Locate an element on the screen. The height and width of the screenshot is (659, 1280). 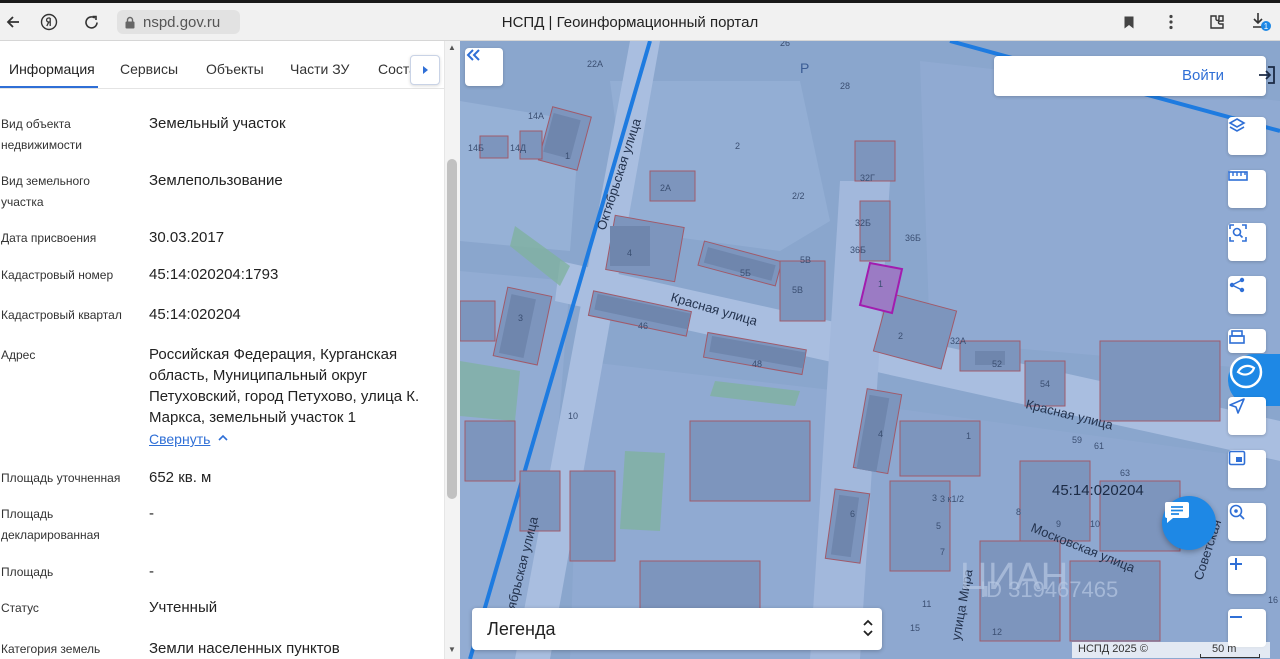
layers-button is located at coordinates (1247, 136).